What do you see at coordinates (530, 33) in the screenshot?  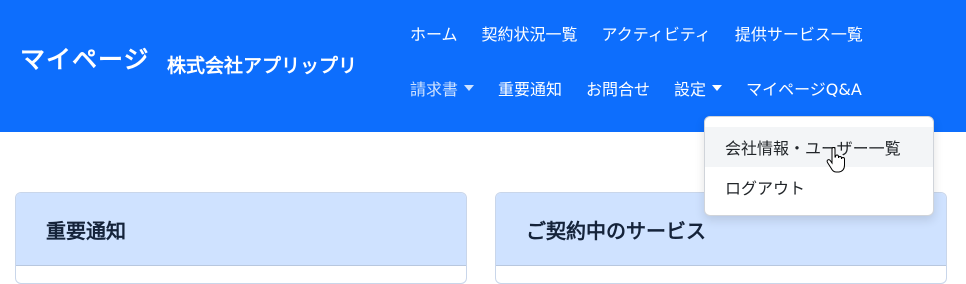 I see `nav-contract-status: 契約状況一覧` at bounding box center [530, 33].